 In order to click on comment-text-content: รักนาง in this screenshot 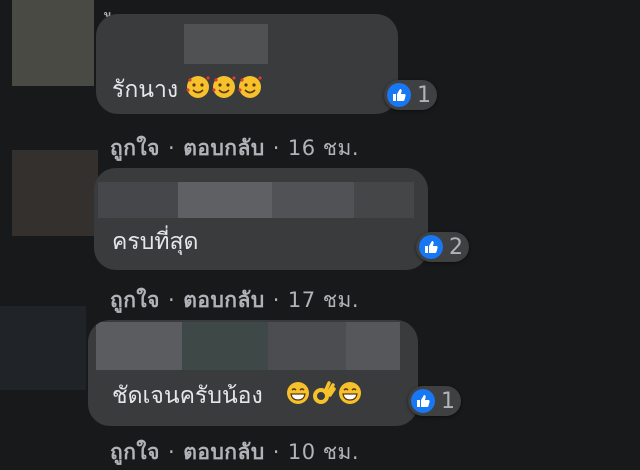, I will do `click(145, 90)`.